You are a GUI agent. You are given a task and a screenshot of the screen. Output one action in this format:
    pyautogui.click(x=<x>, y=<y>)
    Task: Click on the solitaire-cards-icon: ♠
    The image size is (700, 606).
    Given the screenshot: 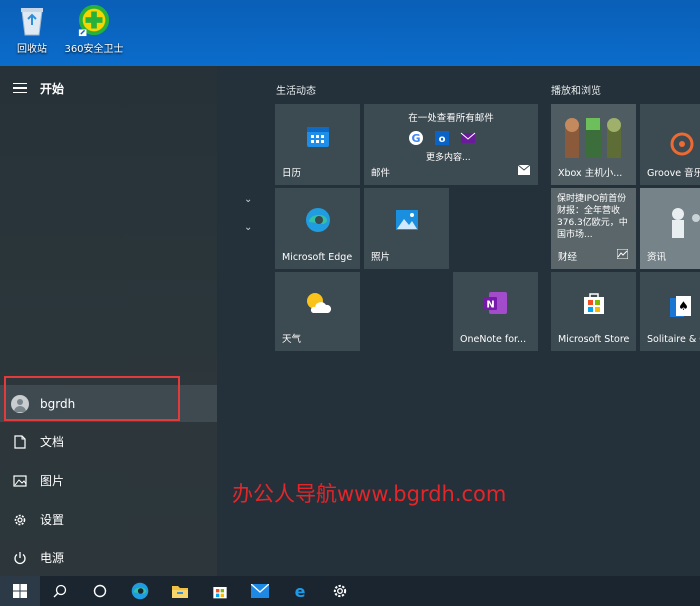 What is the action you would take?
    pyautogui.click(x=681, y=309)
    